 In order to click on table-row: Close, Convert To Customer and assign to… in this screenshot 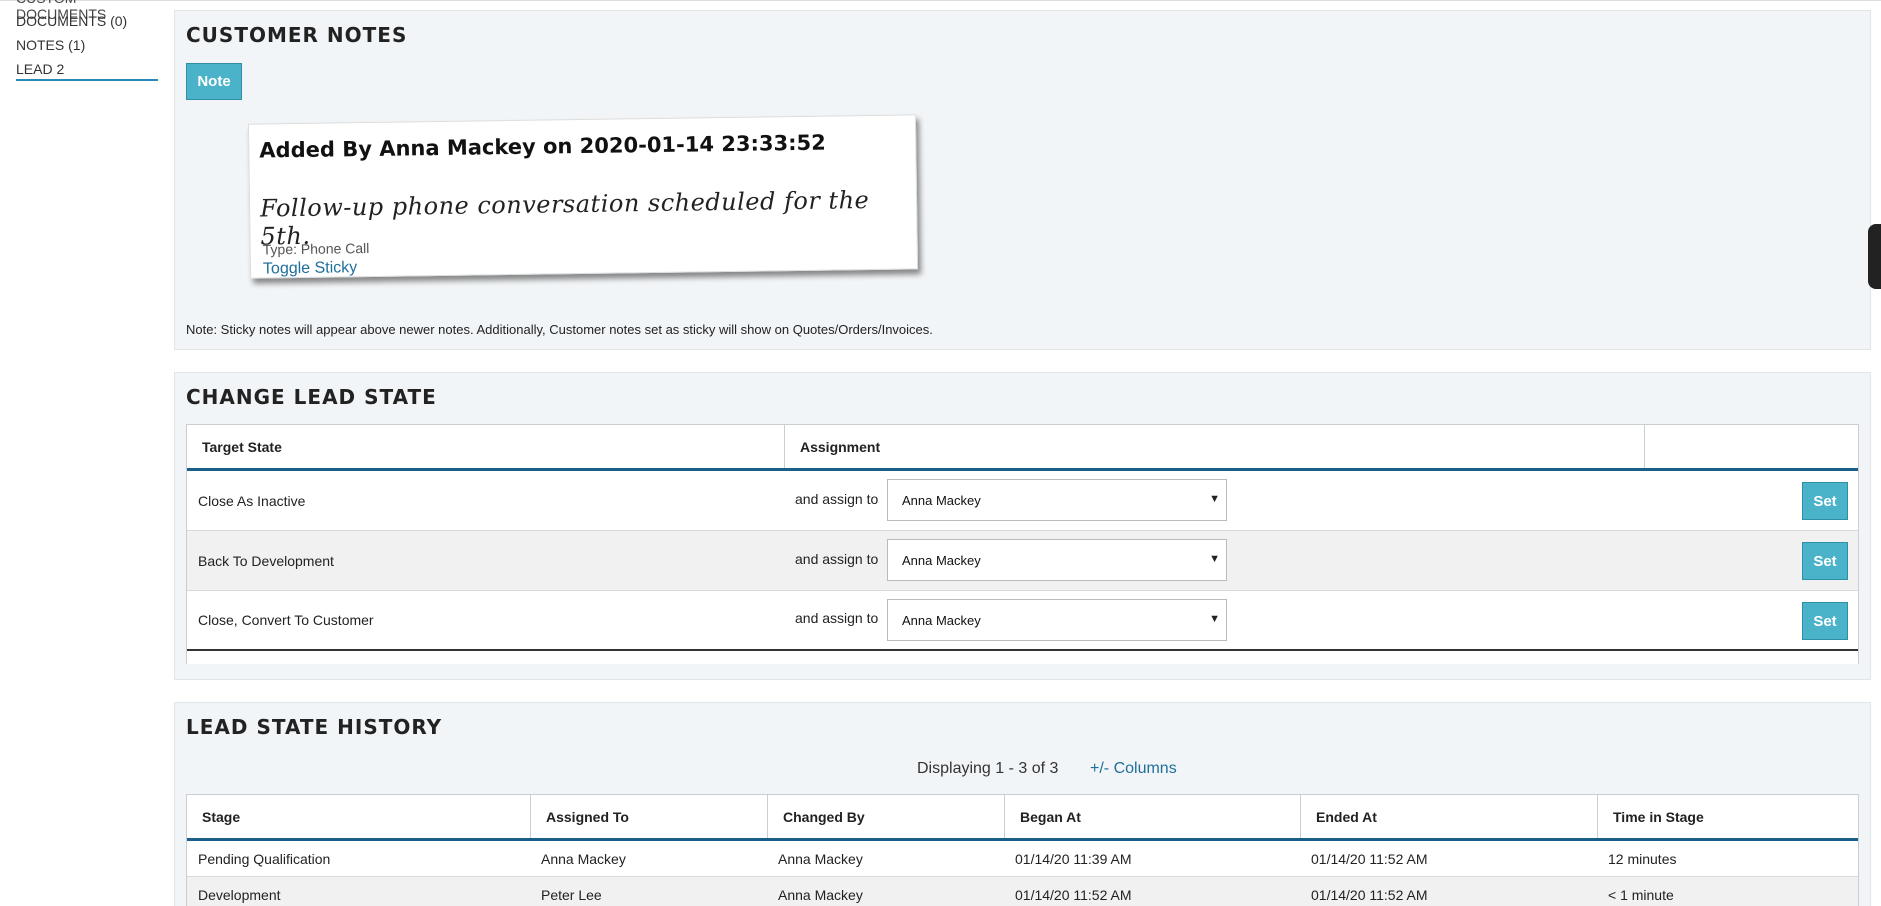, I will do `click(1022, 621)`.